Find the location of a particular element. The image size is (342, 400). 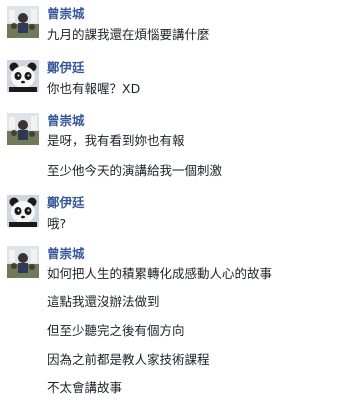

message-text: 不太會講故事 is located at coordinates (85, 387).